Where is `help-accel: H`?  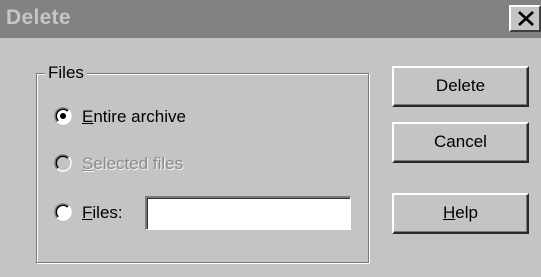 help-accel: H is located at coordinates (449, 212).